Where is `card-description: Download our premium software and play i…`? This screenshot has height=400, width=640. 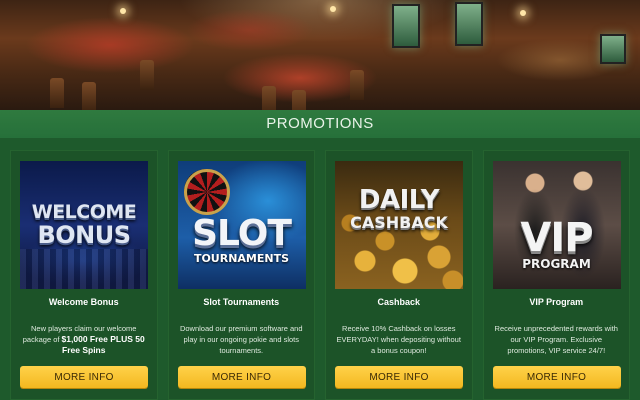 card-description: Download our premium software and play i… is located at coordinates (241, 339).